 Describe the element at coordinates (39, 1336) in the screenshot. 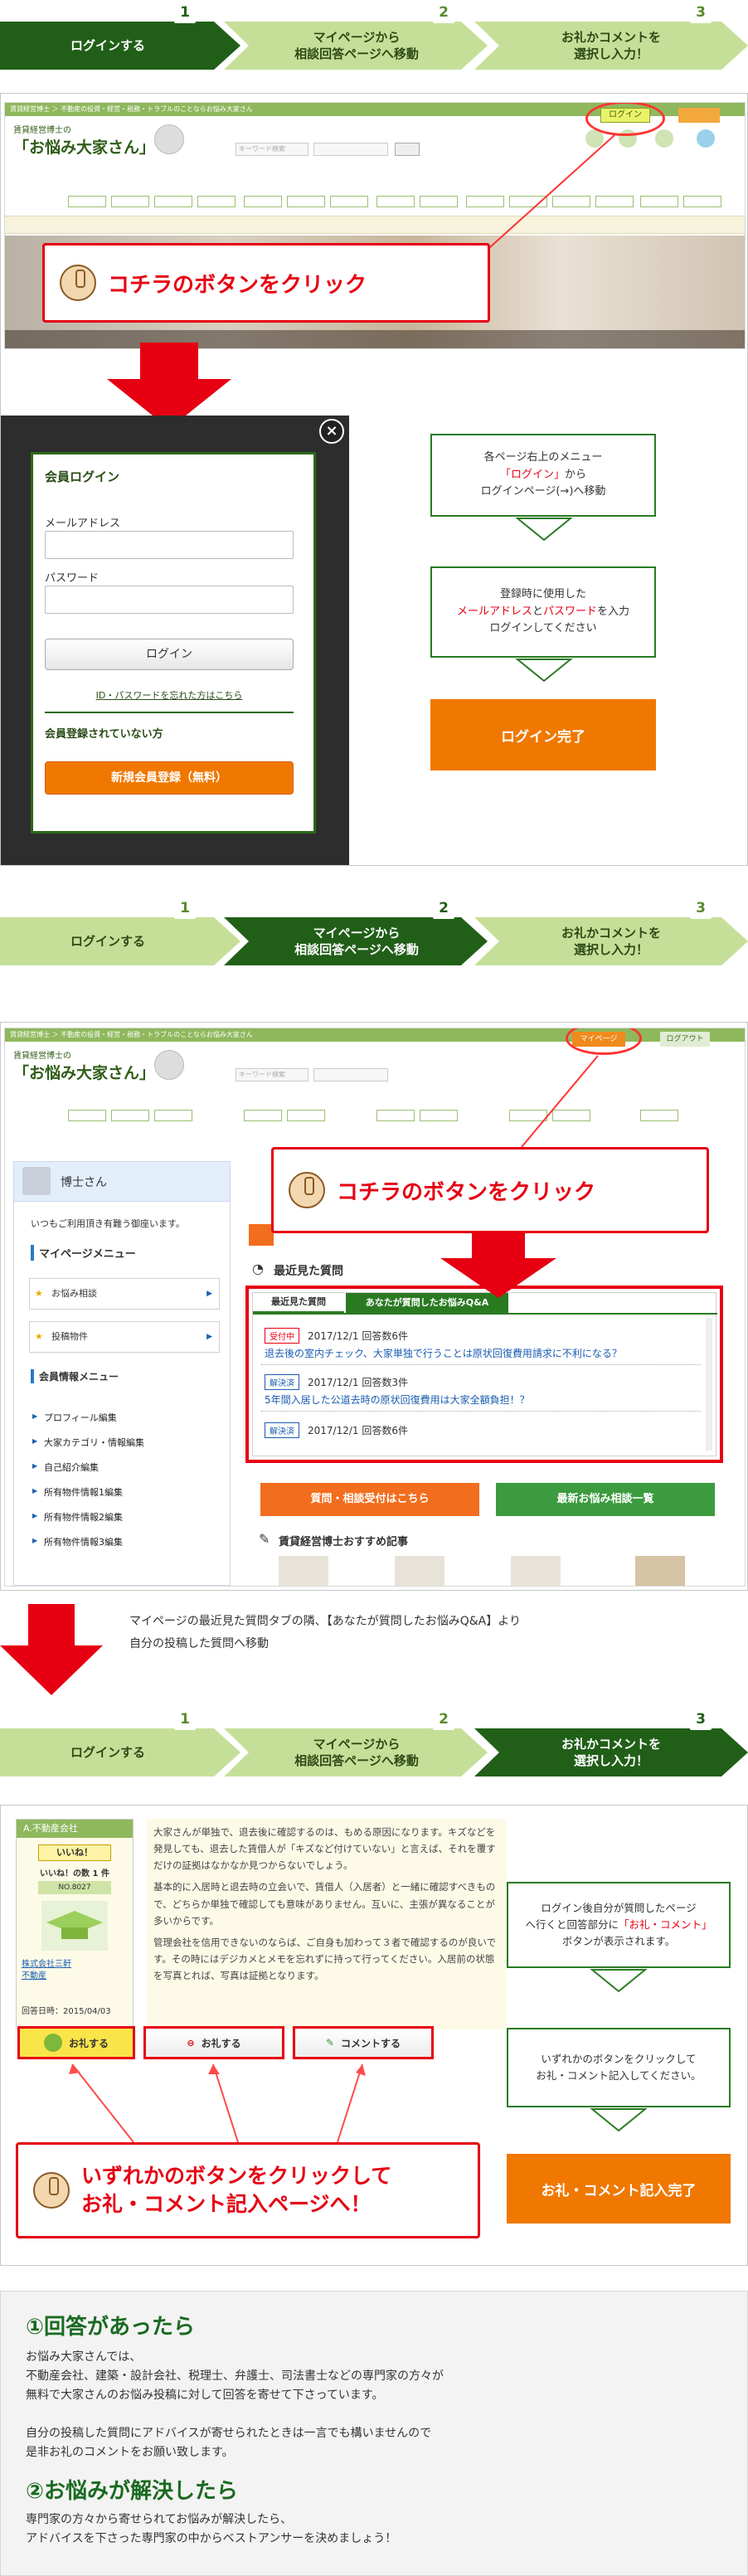

I see `star-icon: ★` at that location.